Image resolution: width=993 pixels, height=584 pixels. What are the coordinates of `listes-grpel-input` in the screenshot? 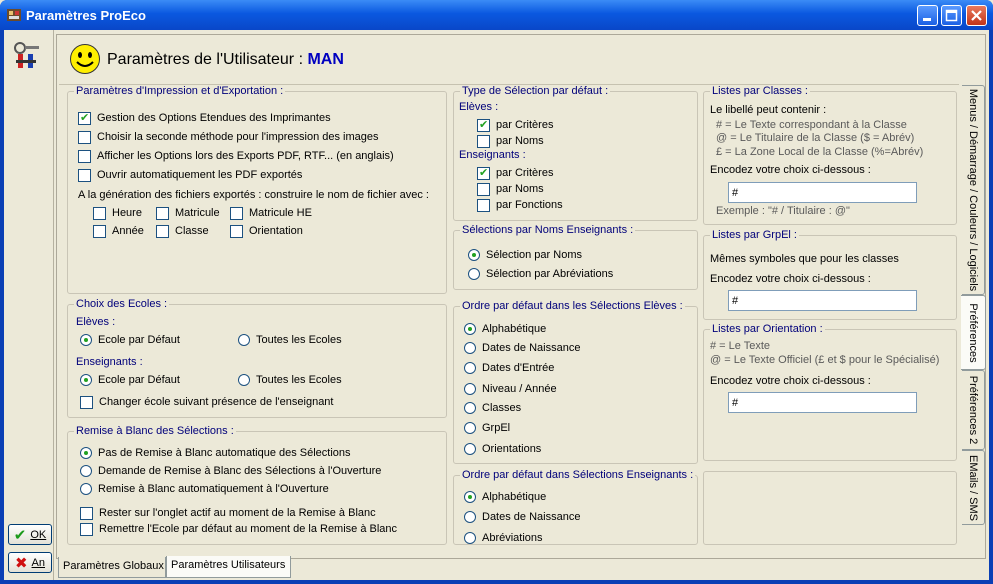 It's located at (822, 300).